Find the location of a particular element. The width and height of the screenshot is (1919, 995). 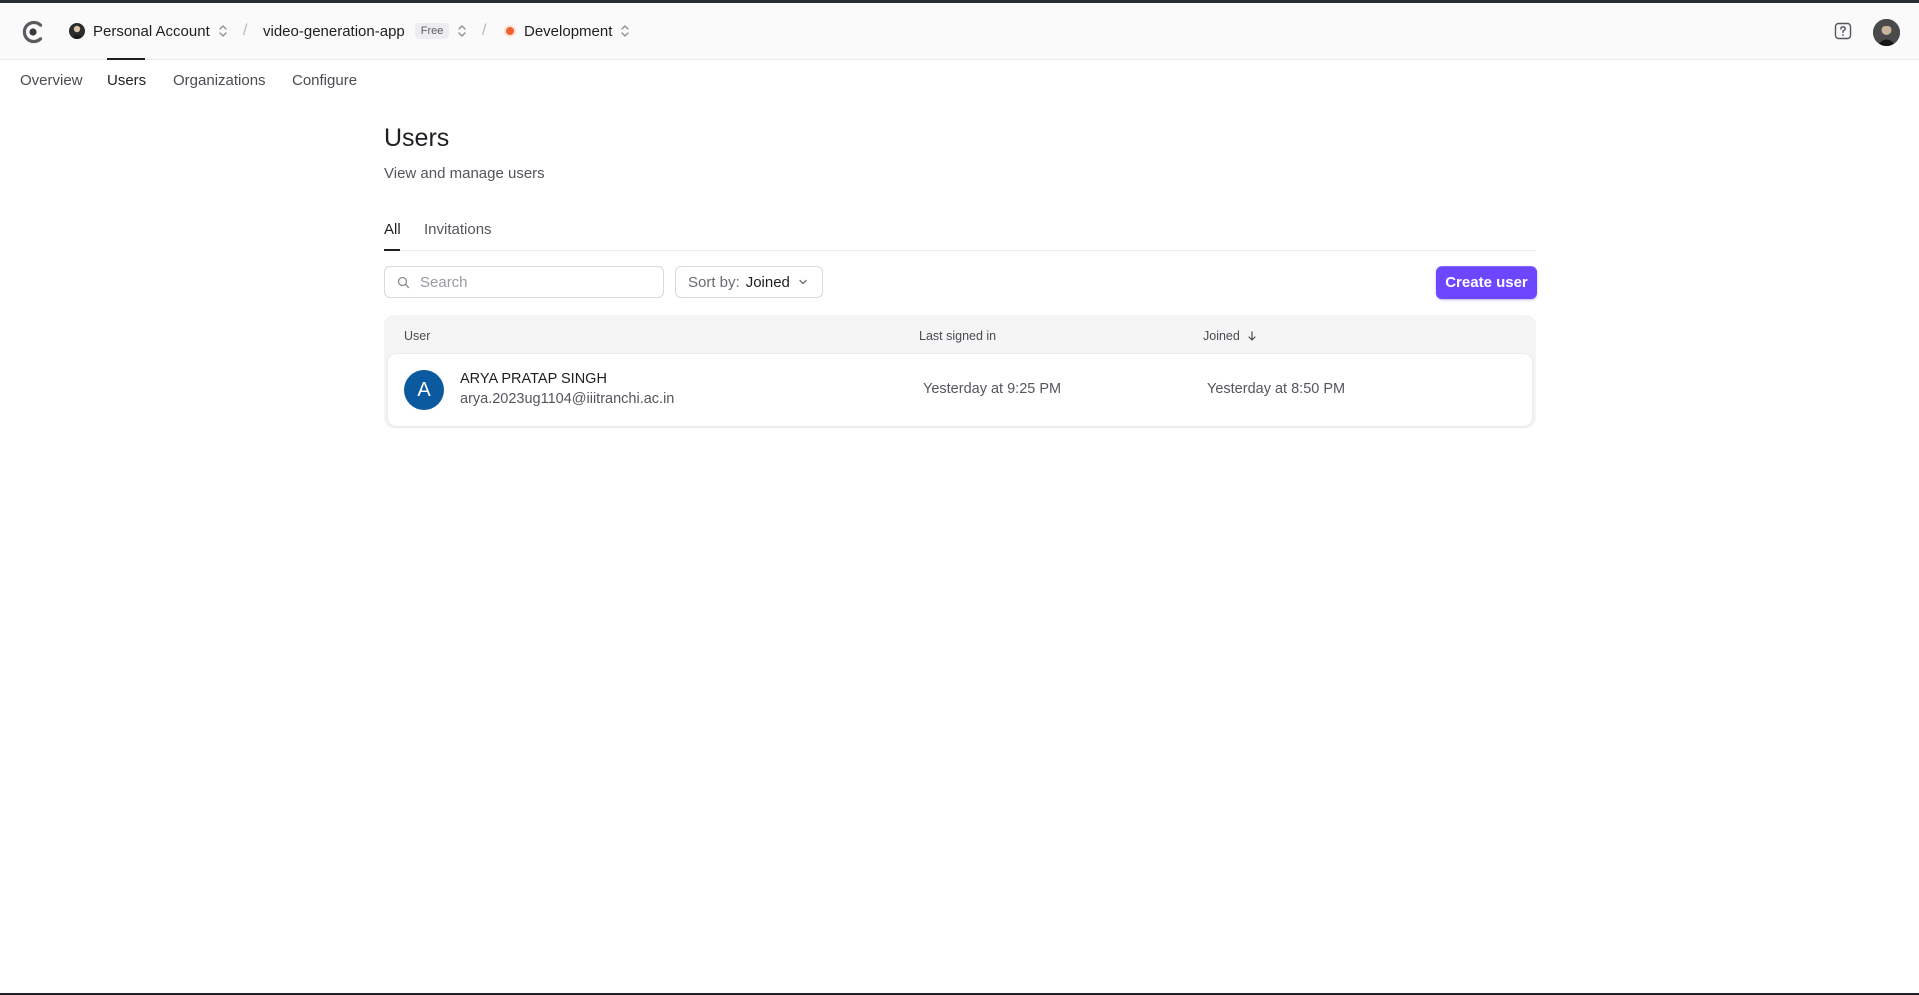

page-subtitle: View and manage users is located at coordinates (464, 173).